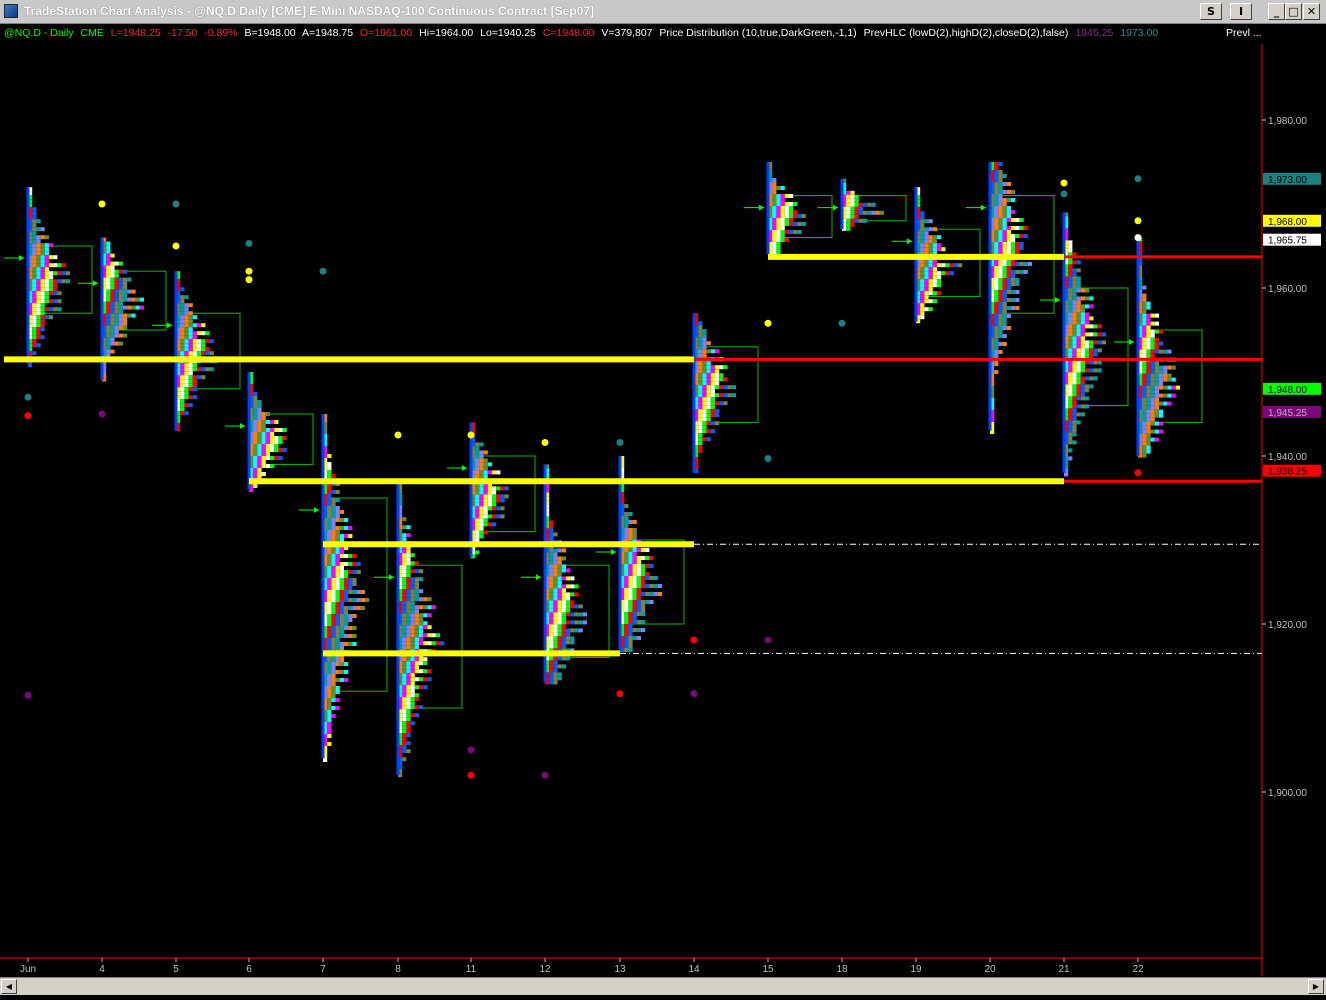  Describe the element at coordinates (1311, 11) in the screenshot. I see `close-button: ✕` at that location.